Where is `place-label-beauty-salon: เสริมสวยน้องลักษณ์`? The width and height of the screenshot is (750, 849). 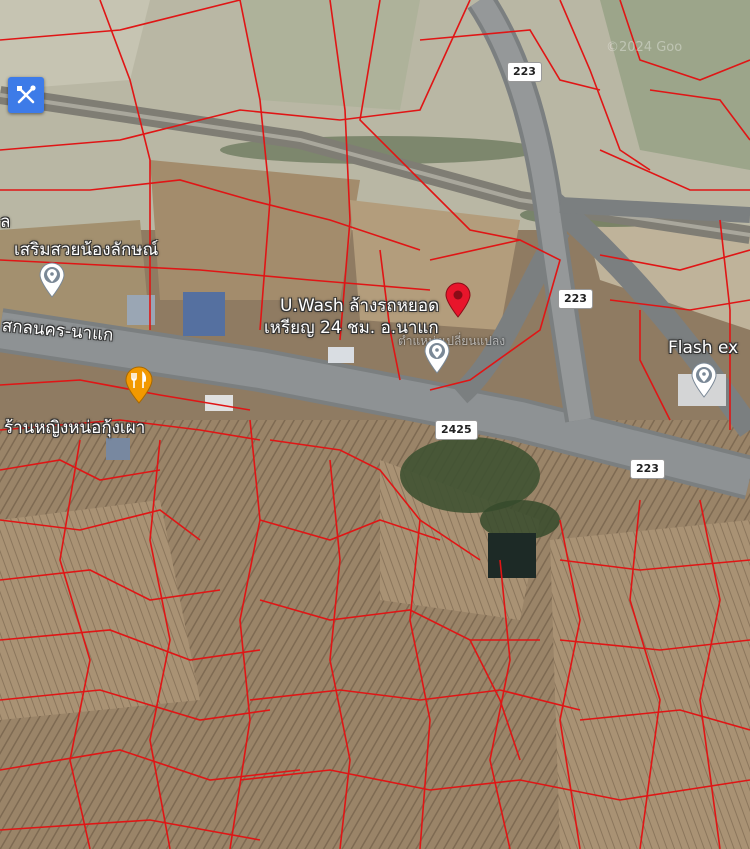
place-label-beauty-salon: เสริมสวยน้องลักษณ์ is located at coordinates (86, 249).